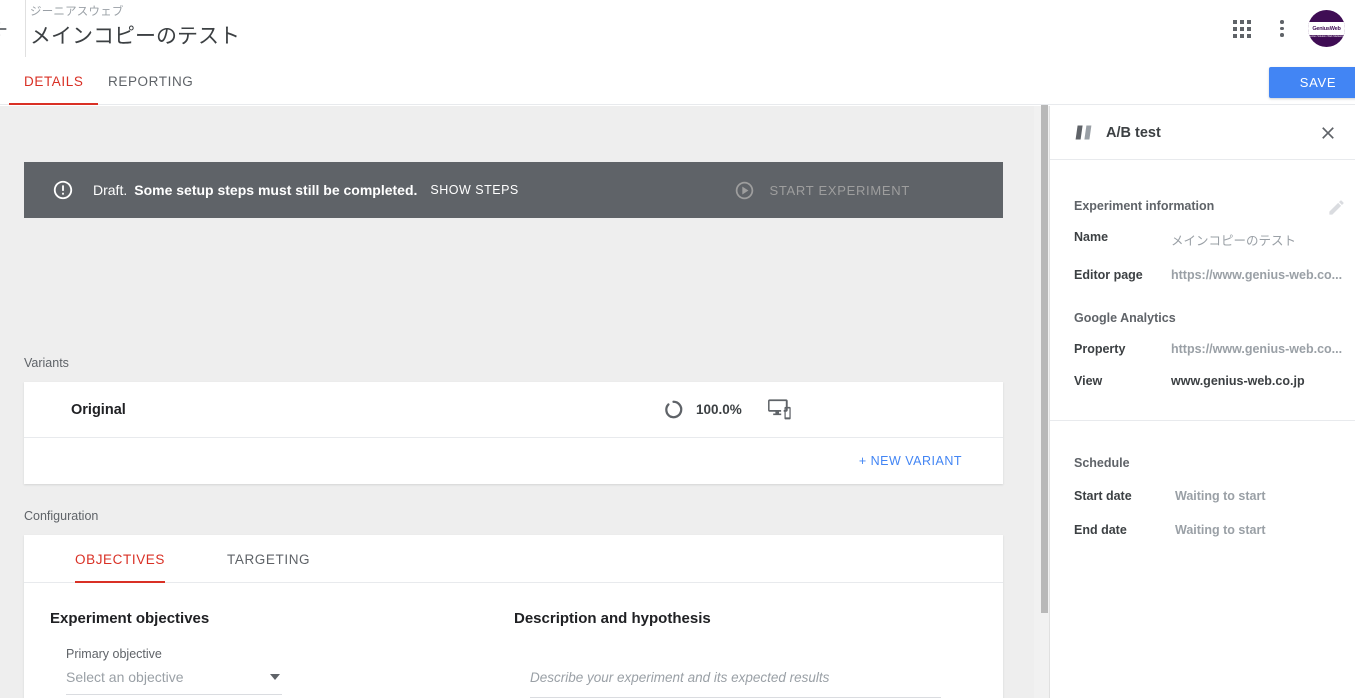 This screenshot has height=698, width=1355. I want to click on avatar-band: GeniusWeb, so click(1326, 28).